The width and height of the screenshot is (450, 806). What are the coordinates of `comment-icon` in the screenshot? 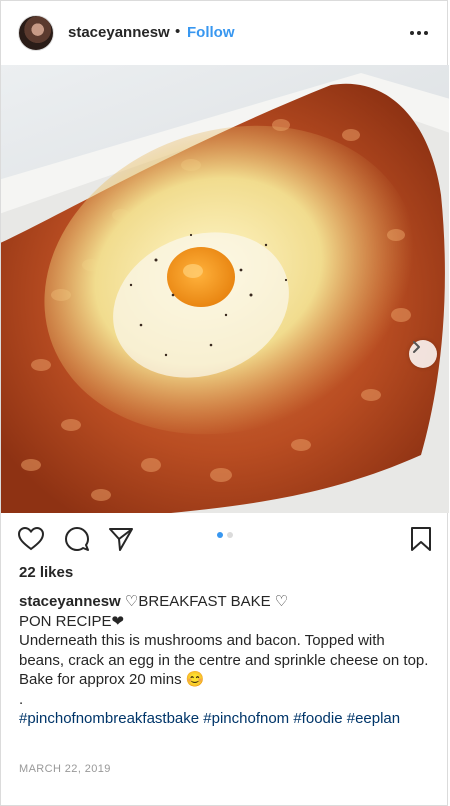 It's located at (77, 539).